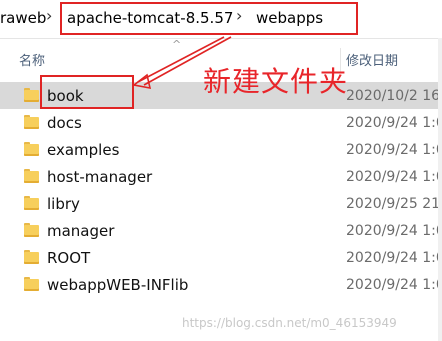  Describe the element at coordinates (83, 150) in the screenshot. I see `file-name: examples` at that location.